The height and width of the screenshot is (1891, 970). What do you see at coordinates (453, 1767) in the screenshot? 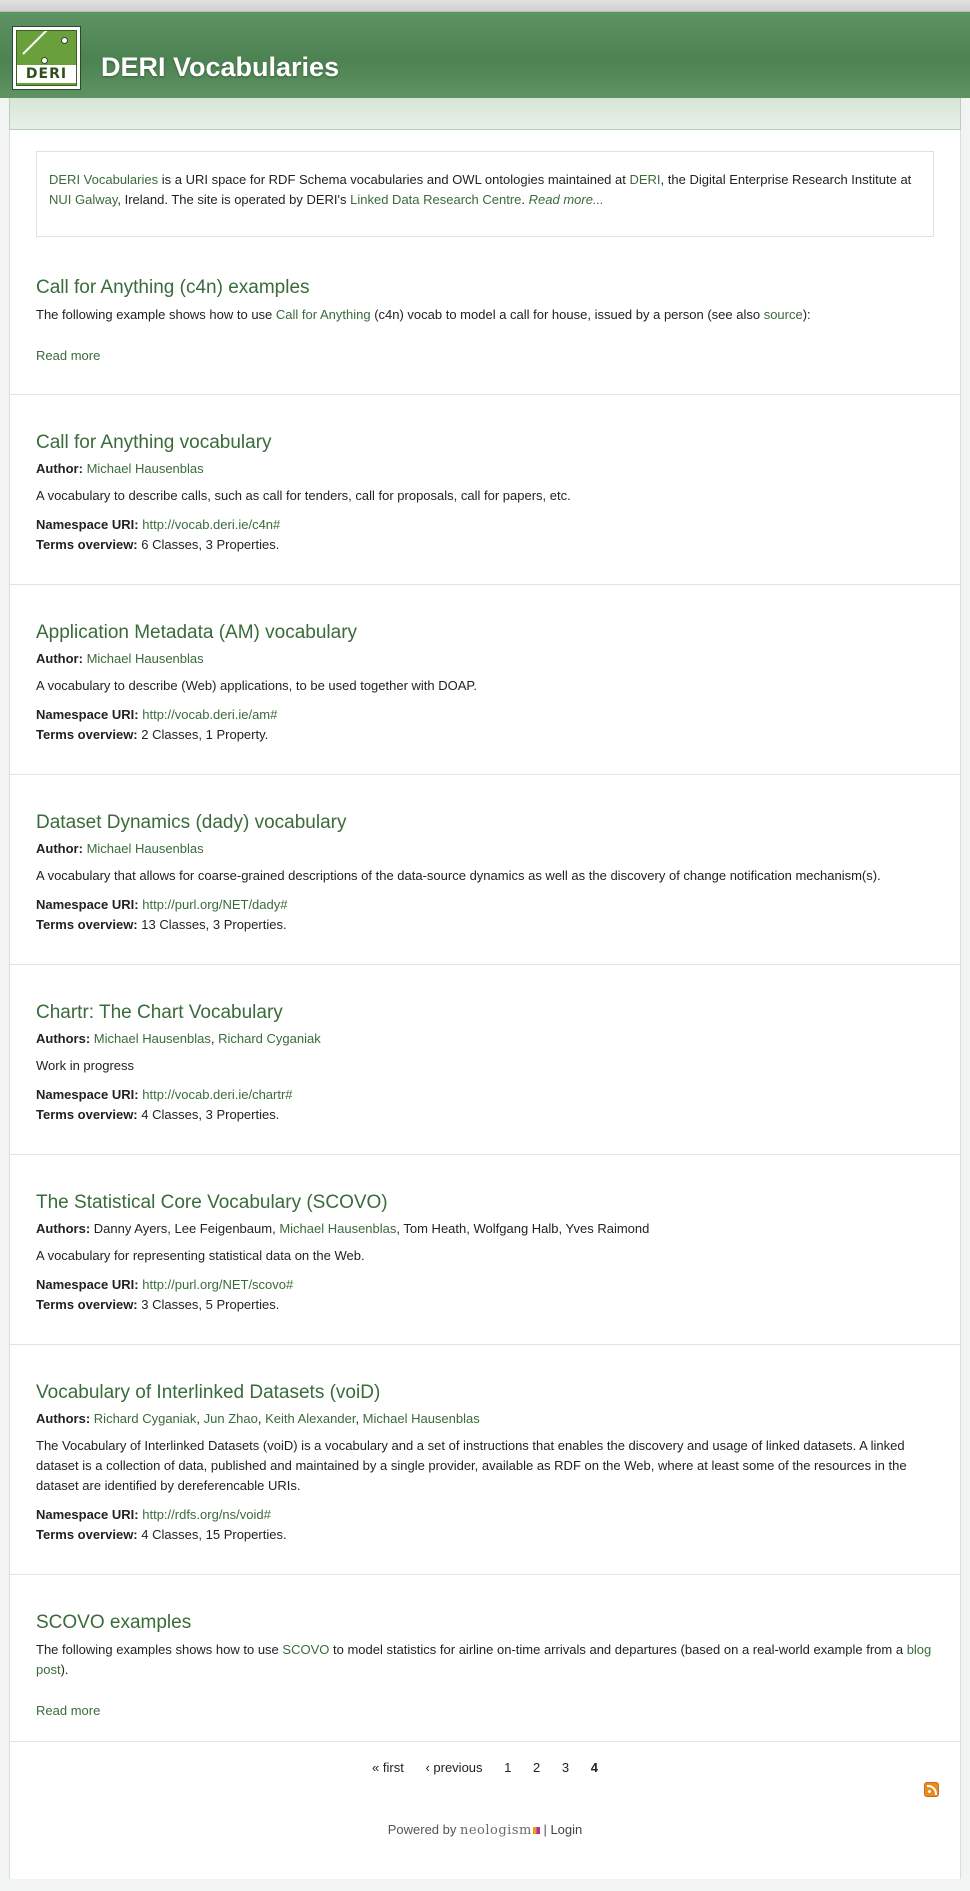
I see `pager-previous-link: ‹ previous` at bounding box center [453, 1767].